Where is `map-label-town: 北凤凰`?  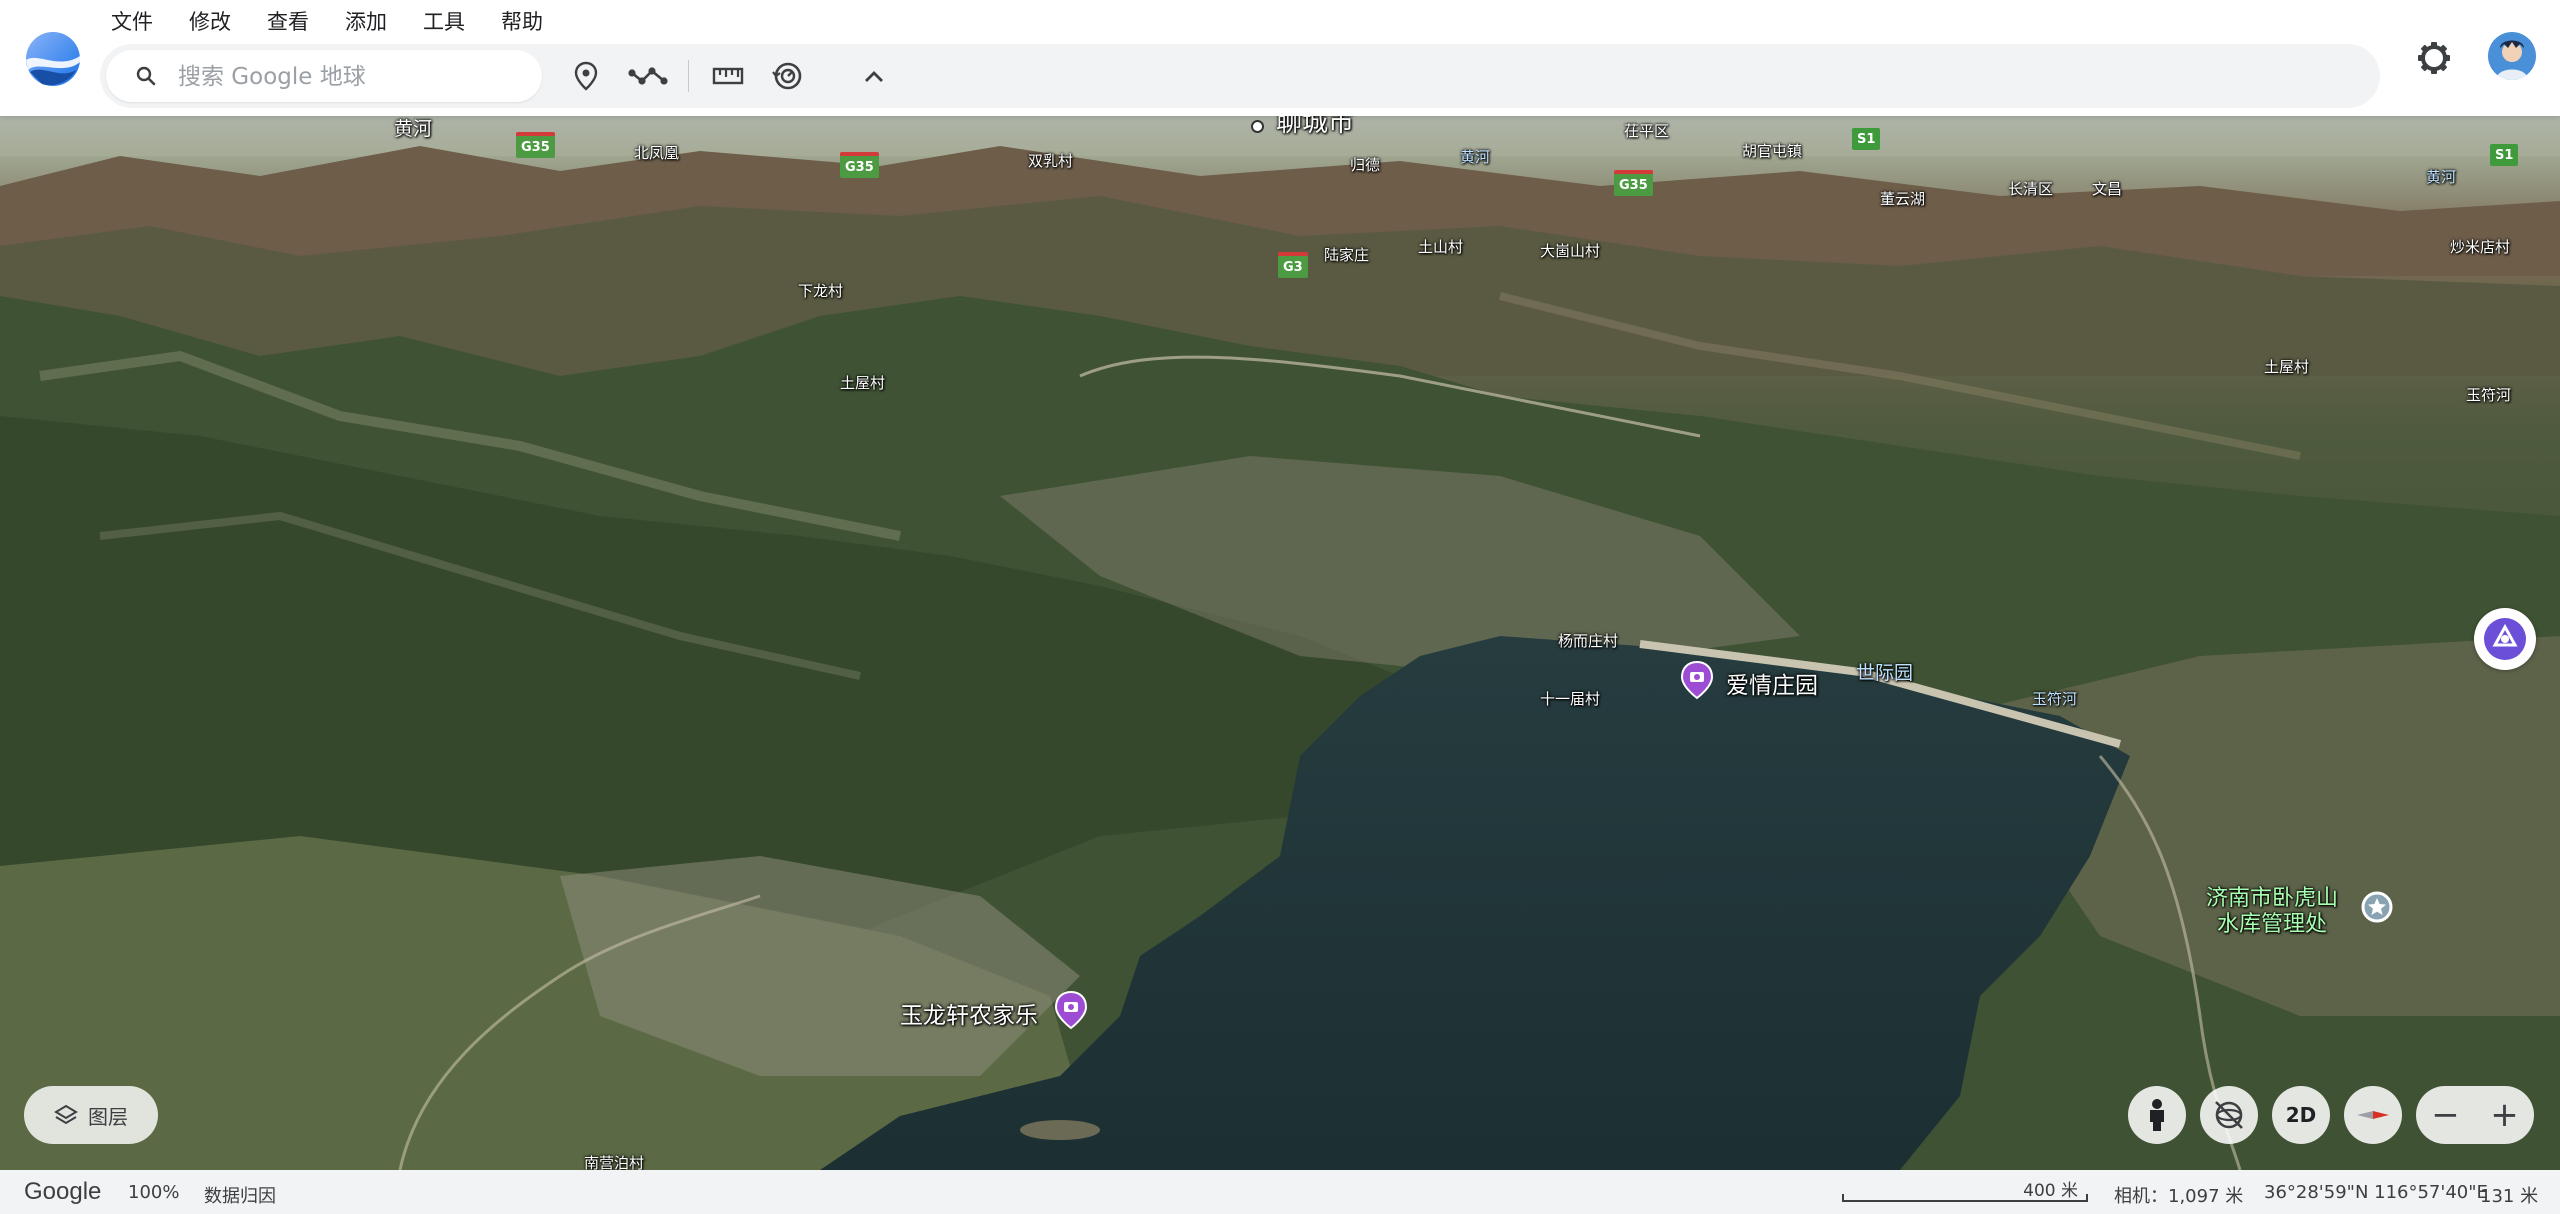
map-label-town: 北凤凰 is located at coordinates (657, 153).